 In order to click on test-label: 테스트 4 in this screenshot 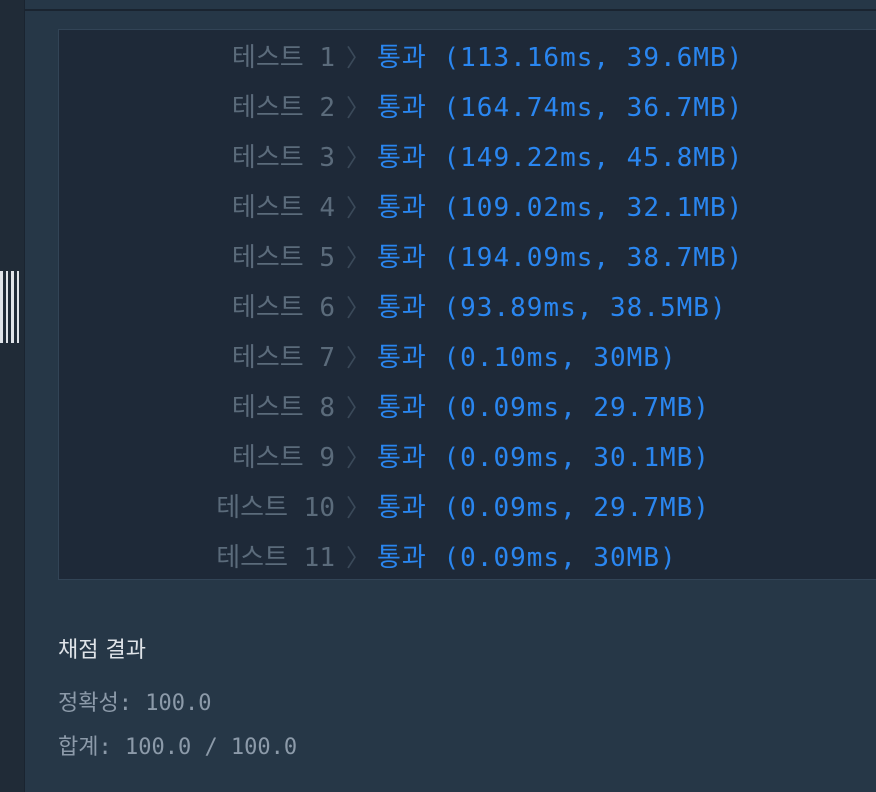, I will do `click(283, 207)`.